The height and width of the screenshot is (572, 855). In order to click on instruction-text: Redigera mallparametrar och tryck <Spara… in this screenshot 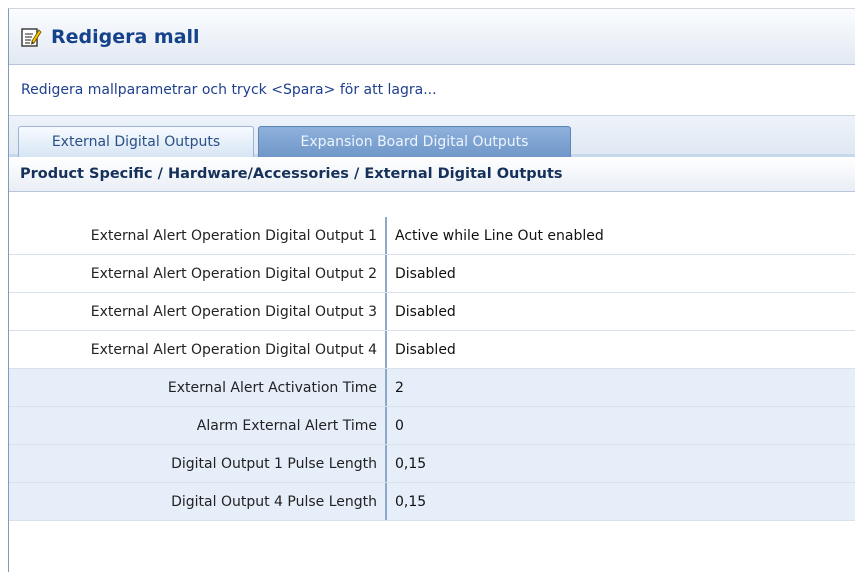, I will do `click(432, 90)`.